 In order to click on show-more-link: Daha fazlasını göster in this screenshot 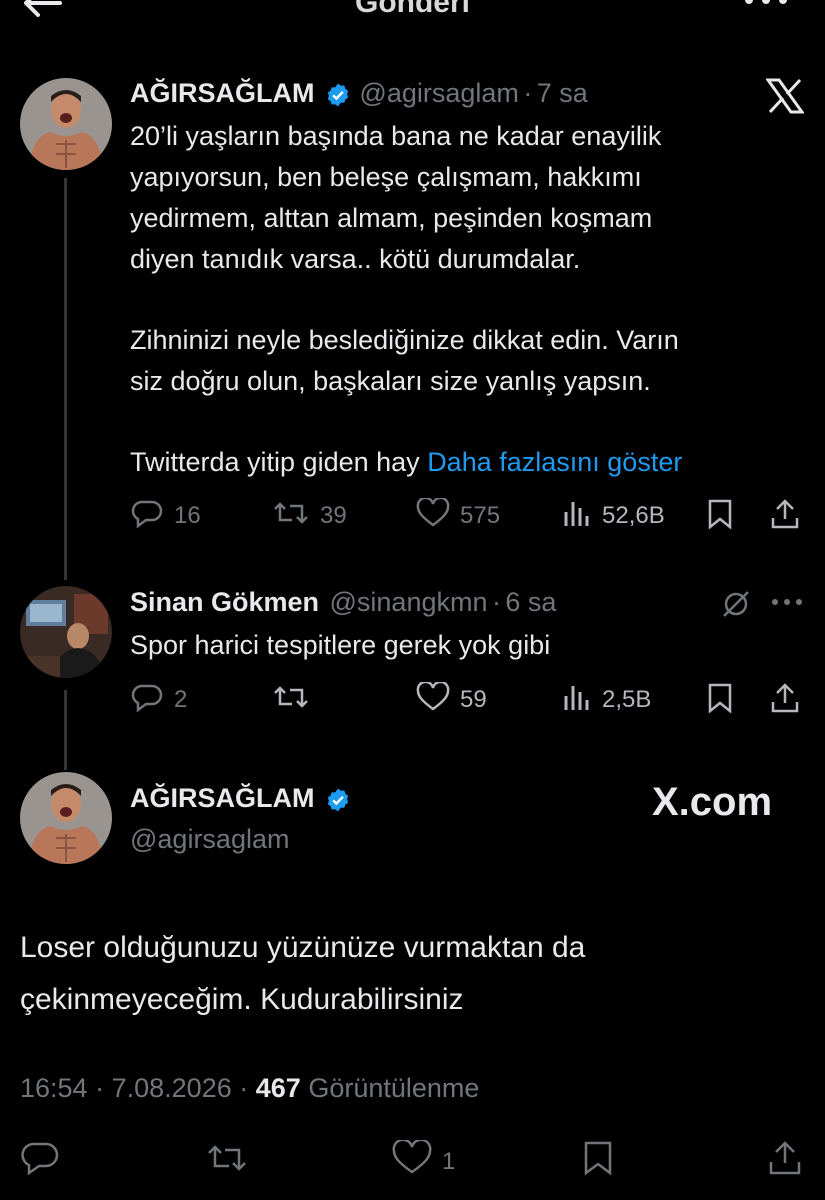, I will do `click(554, 462)`.